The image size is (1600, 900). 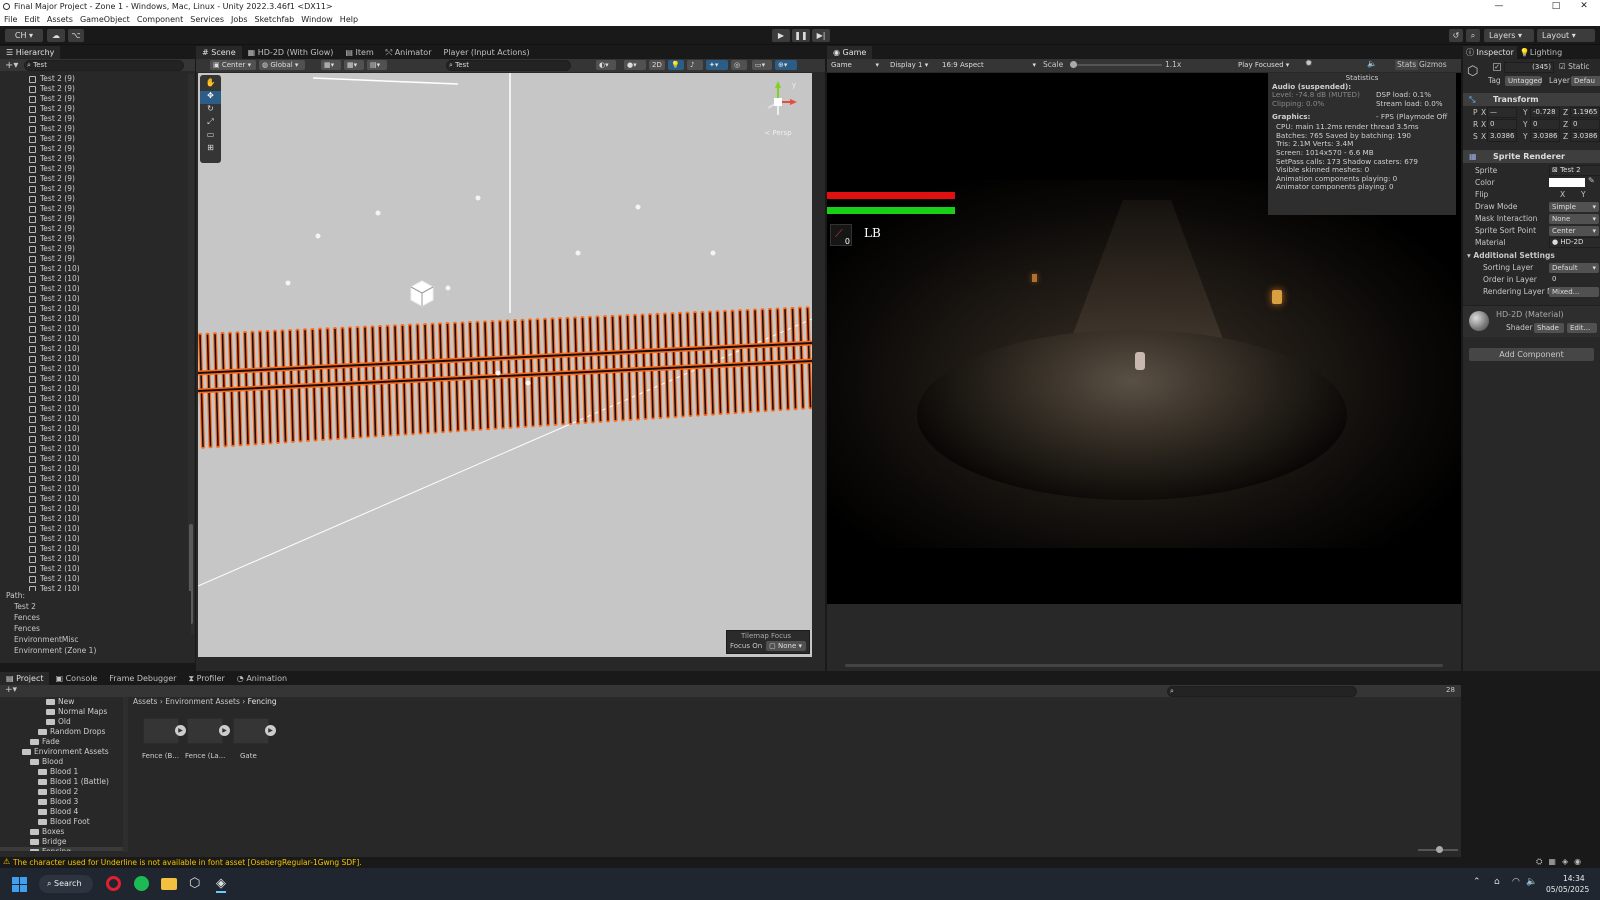 What do you see at coordinates (64, 802) in the screenshot?
I see `project-folder: Blood 3` at bounding box center [64, 802].